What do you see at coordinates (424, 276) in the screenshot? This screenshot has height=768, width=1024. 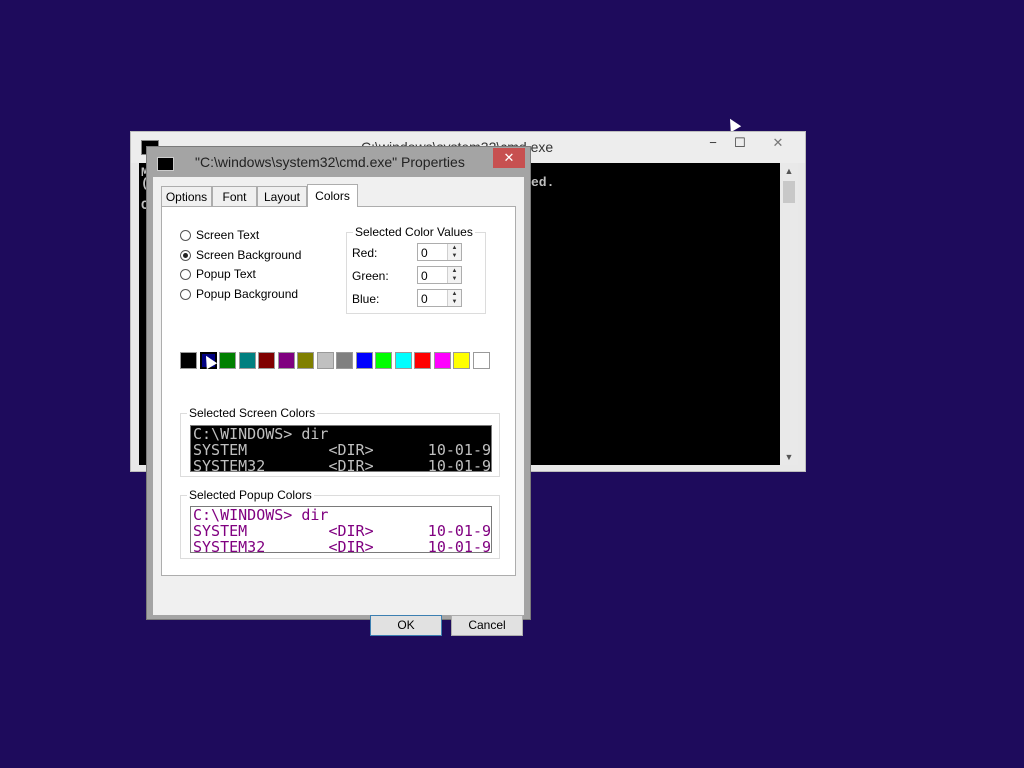 I see `green-value: 0` at bounding box center [424, 276].